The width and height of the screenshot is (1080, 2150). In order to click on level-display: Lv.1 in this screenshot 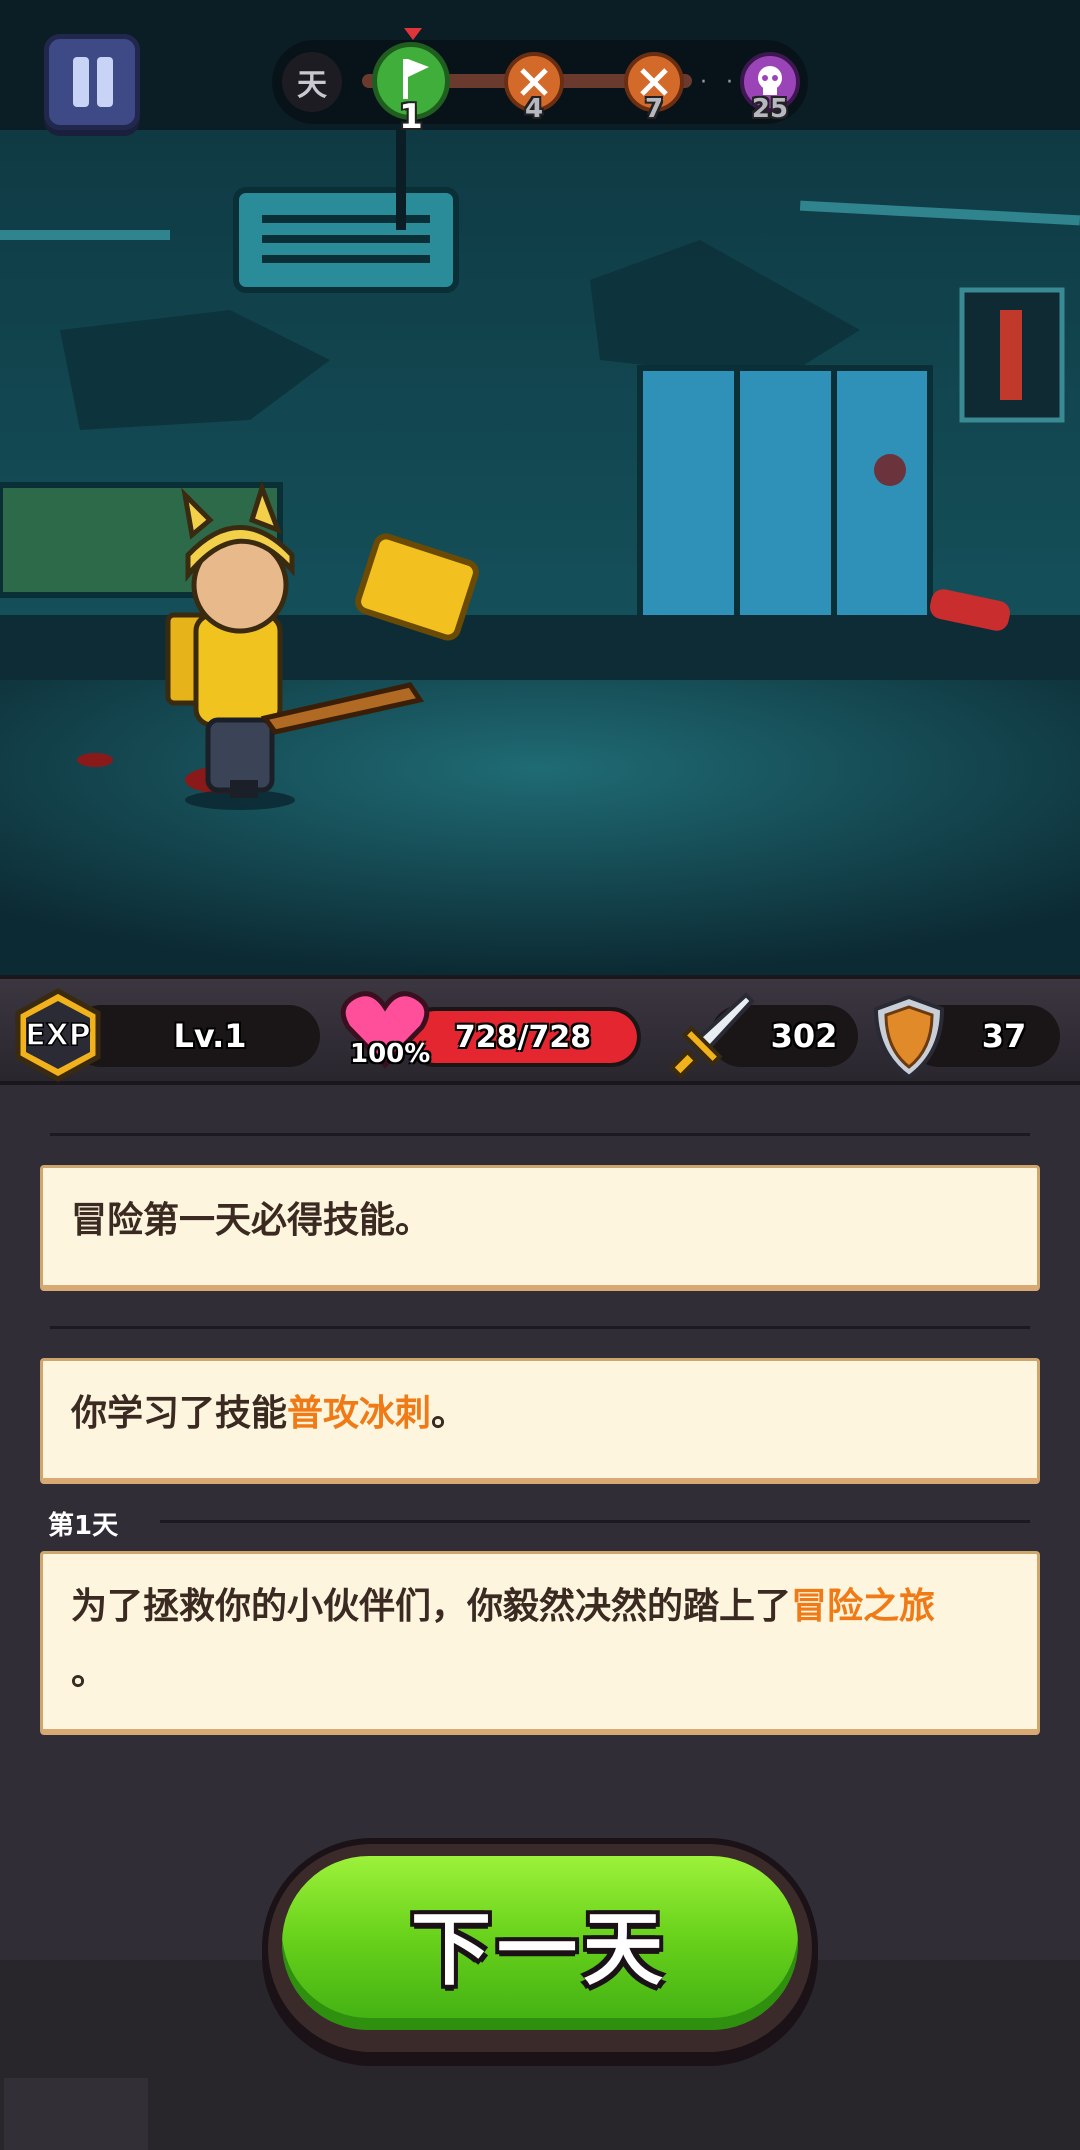, I will do `click(195, 1036)`.